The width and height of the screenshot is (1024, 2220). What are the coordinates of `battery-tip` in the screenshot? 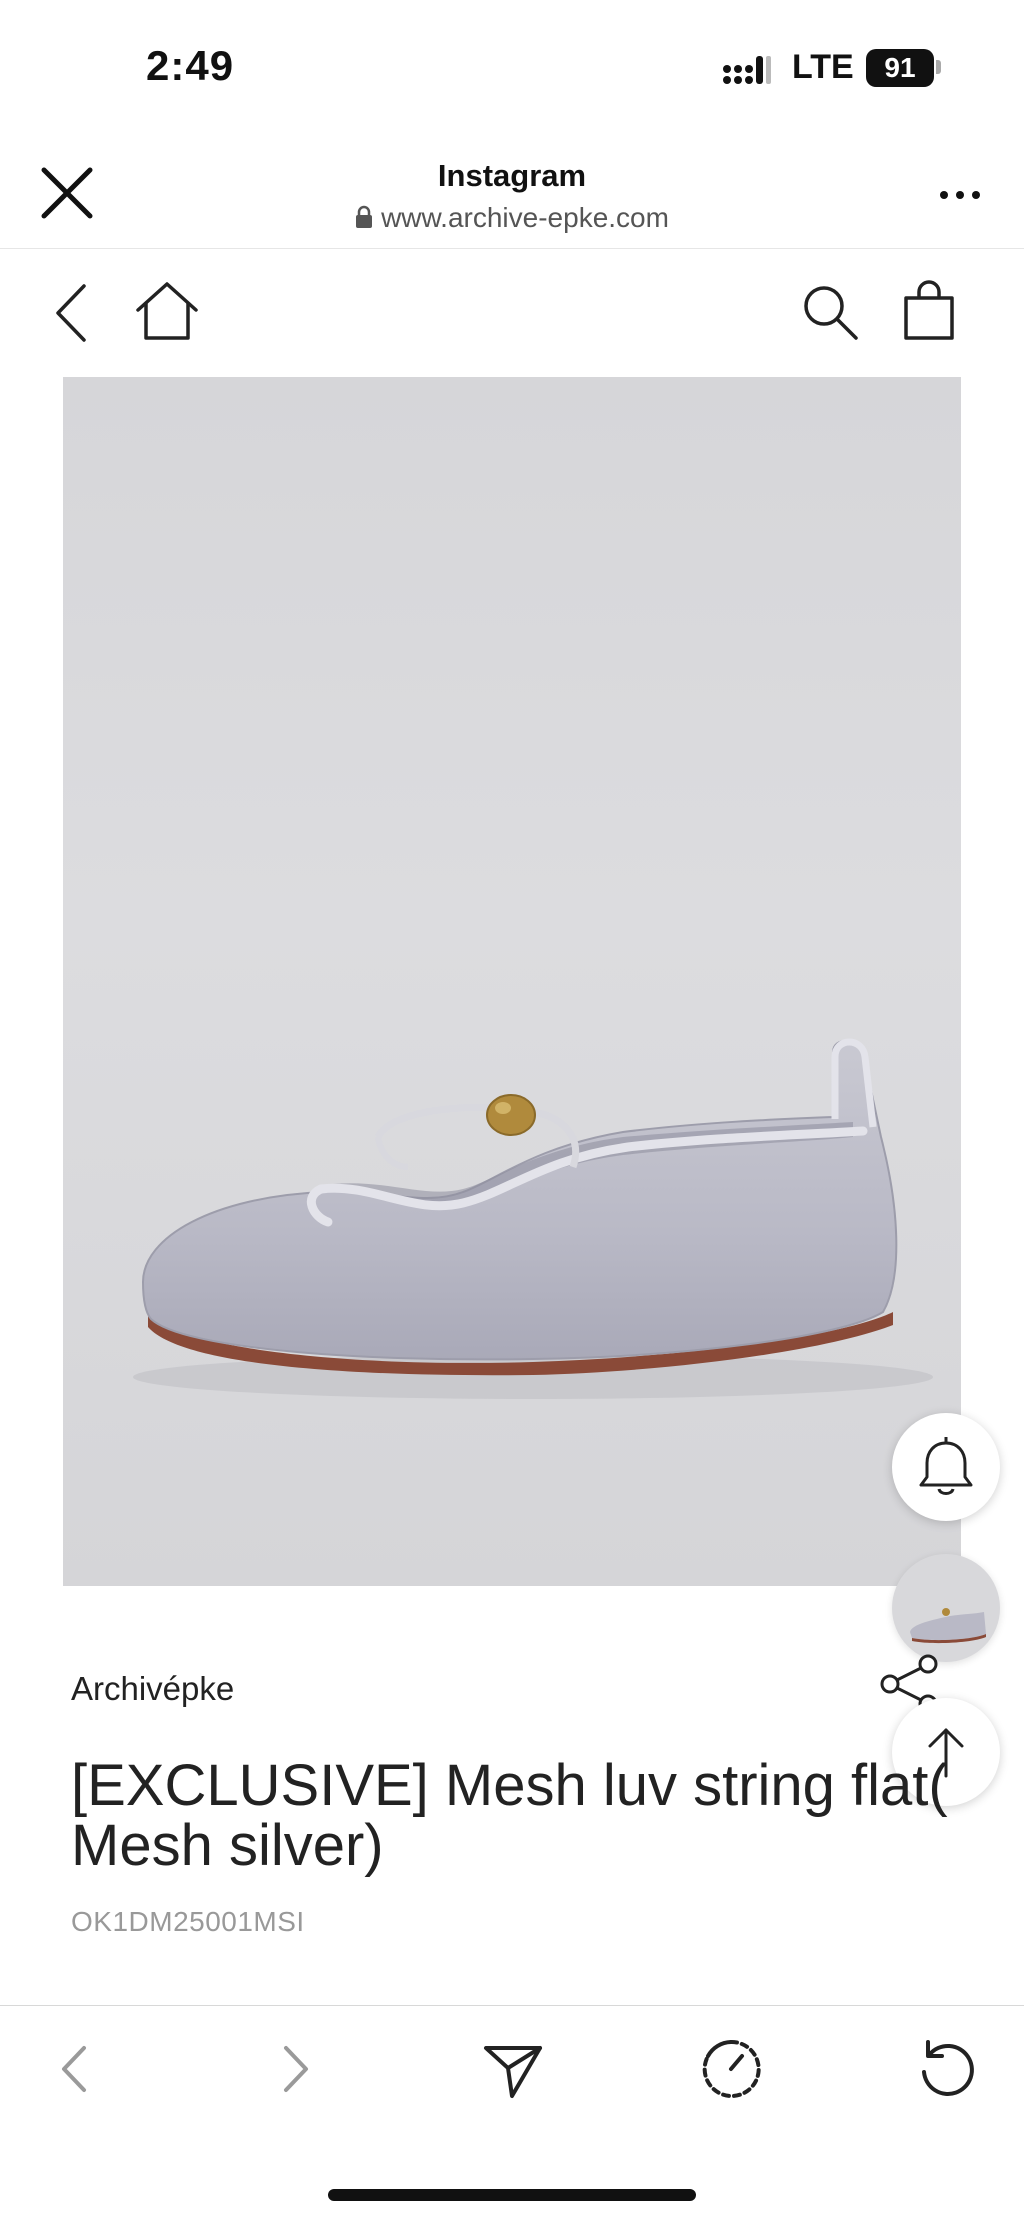 It's located at (938, 67).